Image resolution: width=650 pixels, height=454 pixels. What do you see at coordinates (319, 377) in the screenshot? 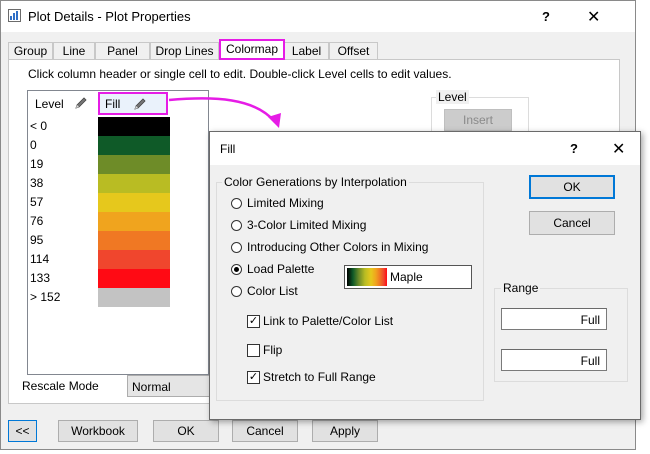
I see `checkbox-label: Stretch to Full Range` at bounding box center [319, 377].